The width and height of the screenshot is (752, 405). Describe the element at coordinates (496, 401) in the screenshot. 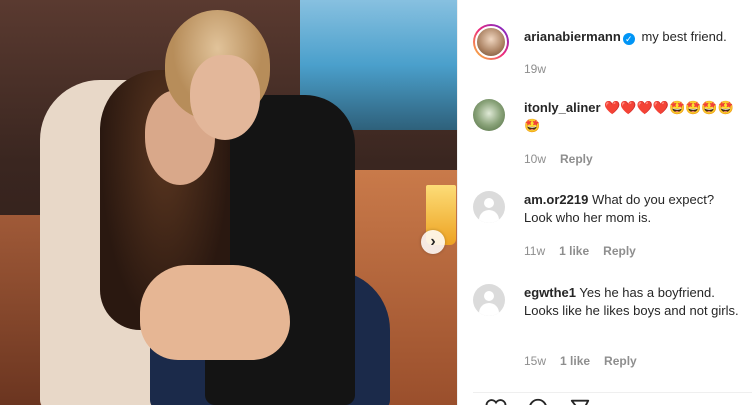

I see `heart-icon` at that location.